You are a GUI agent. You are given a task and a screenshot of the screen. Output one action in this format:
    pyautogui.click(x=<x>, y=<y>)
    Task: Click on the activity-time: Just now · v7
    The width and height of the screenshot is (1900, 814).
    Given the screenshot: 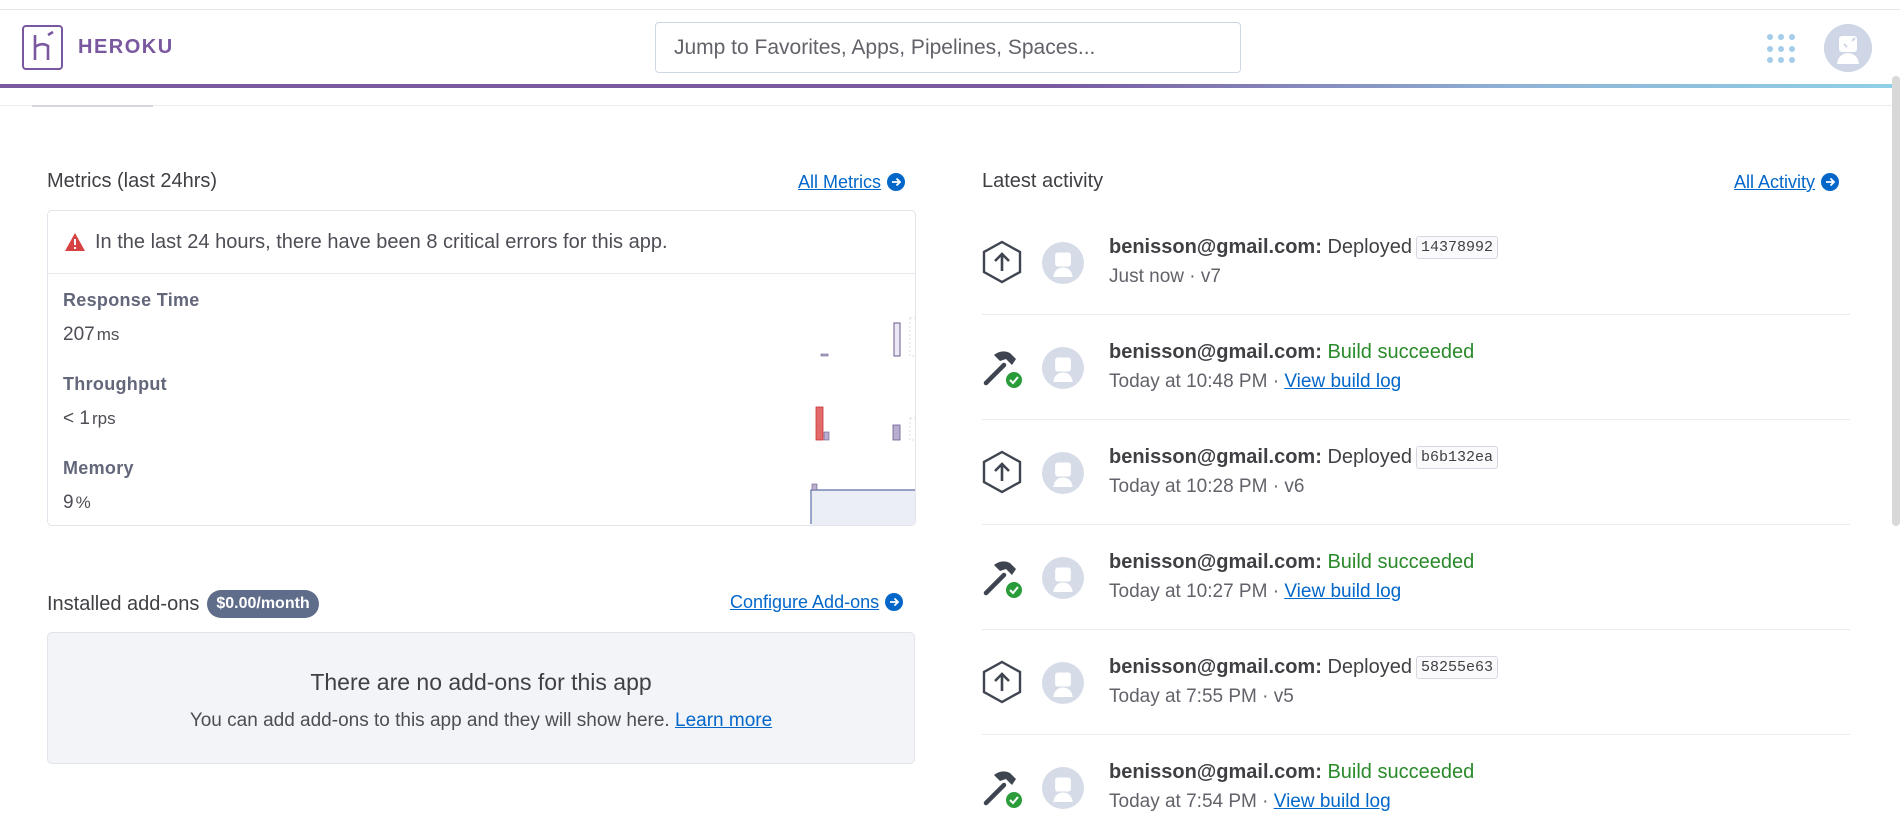 What is the action you would take?
    pyautogui.click(x=1165, y=276)
    